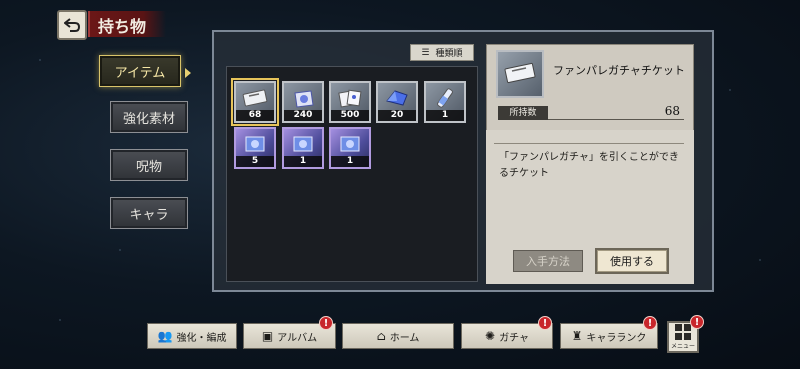 The width and height of the screenshot is (800, 369). What do you see at coordinates (149, 165) in the screenshot?
I see `tab-cursed-objects: 呪物` at bounding box center [149, 165].